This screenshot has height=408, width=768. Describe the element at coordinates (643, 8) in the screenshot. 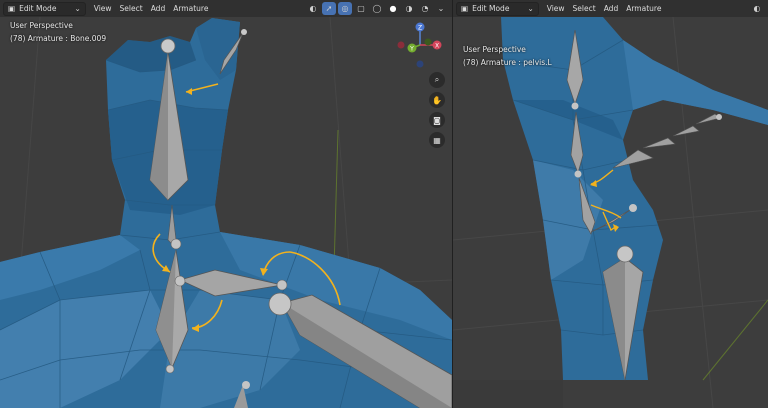

I see `menu-armature: Armature` at that location.